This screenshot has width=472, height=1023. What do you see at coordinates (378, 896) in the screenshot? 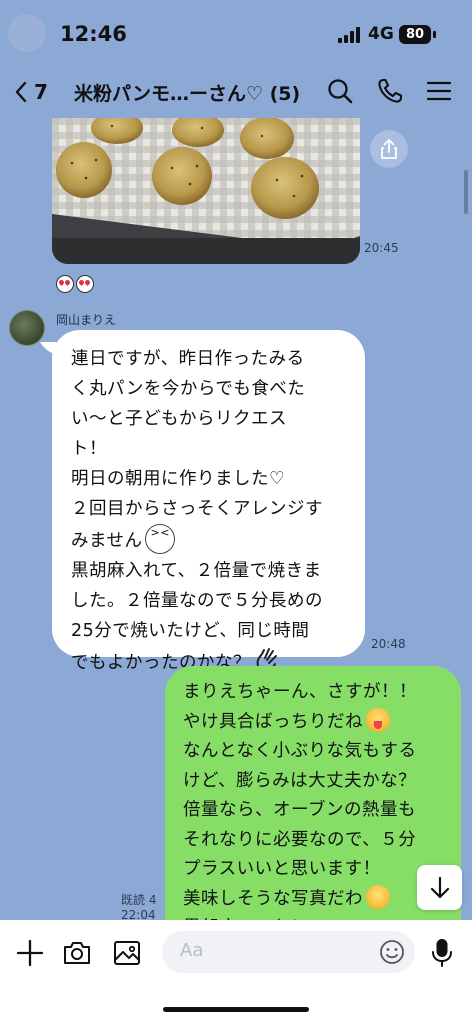
I see `smiling-face-emoji` at bounding box center [378, 896].